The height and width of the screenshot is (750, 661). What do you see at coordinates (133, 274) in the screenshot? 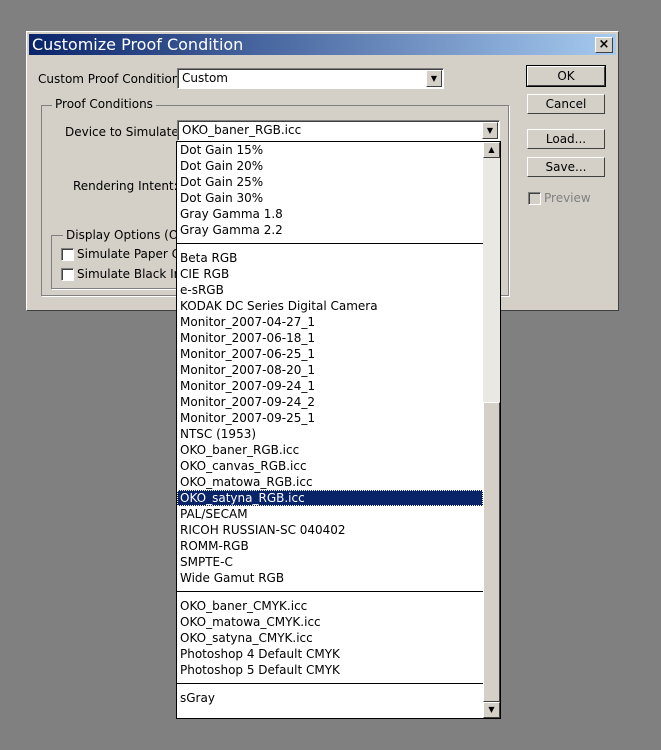
I see `simulate-black-label: Simulate Black Ink` at bounding box center [133, 274].